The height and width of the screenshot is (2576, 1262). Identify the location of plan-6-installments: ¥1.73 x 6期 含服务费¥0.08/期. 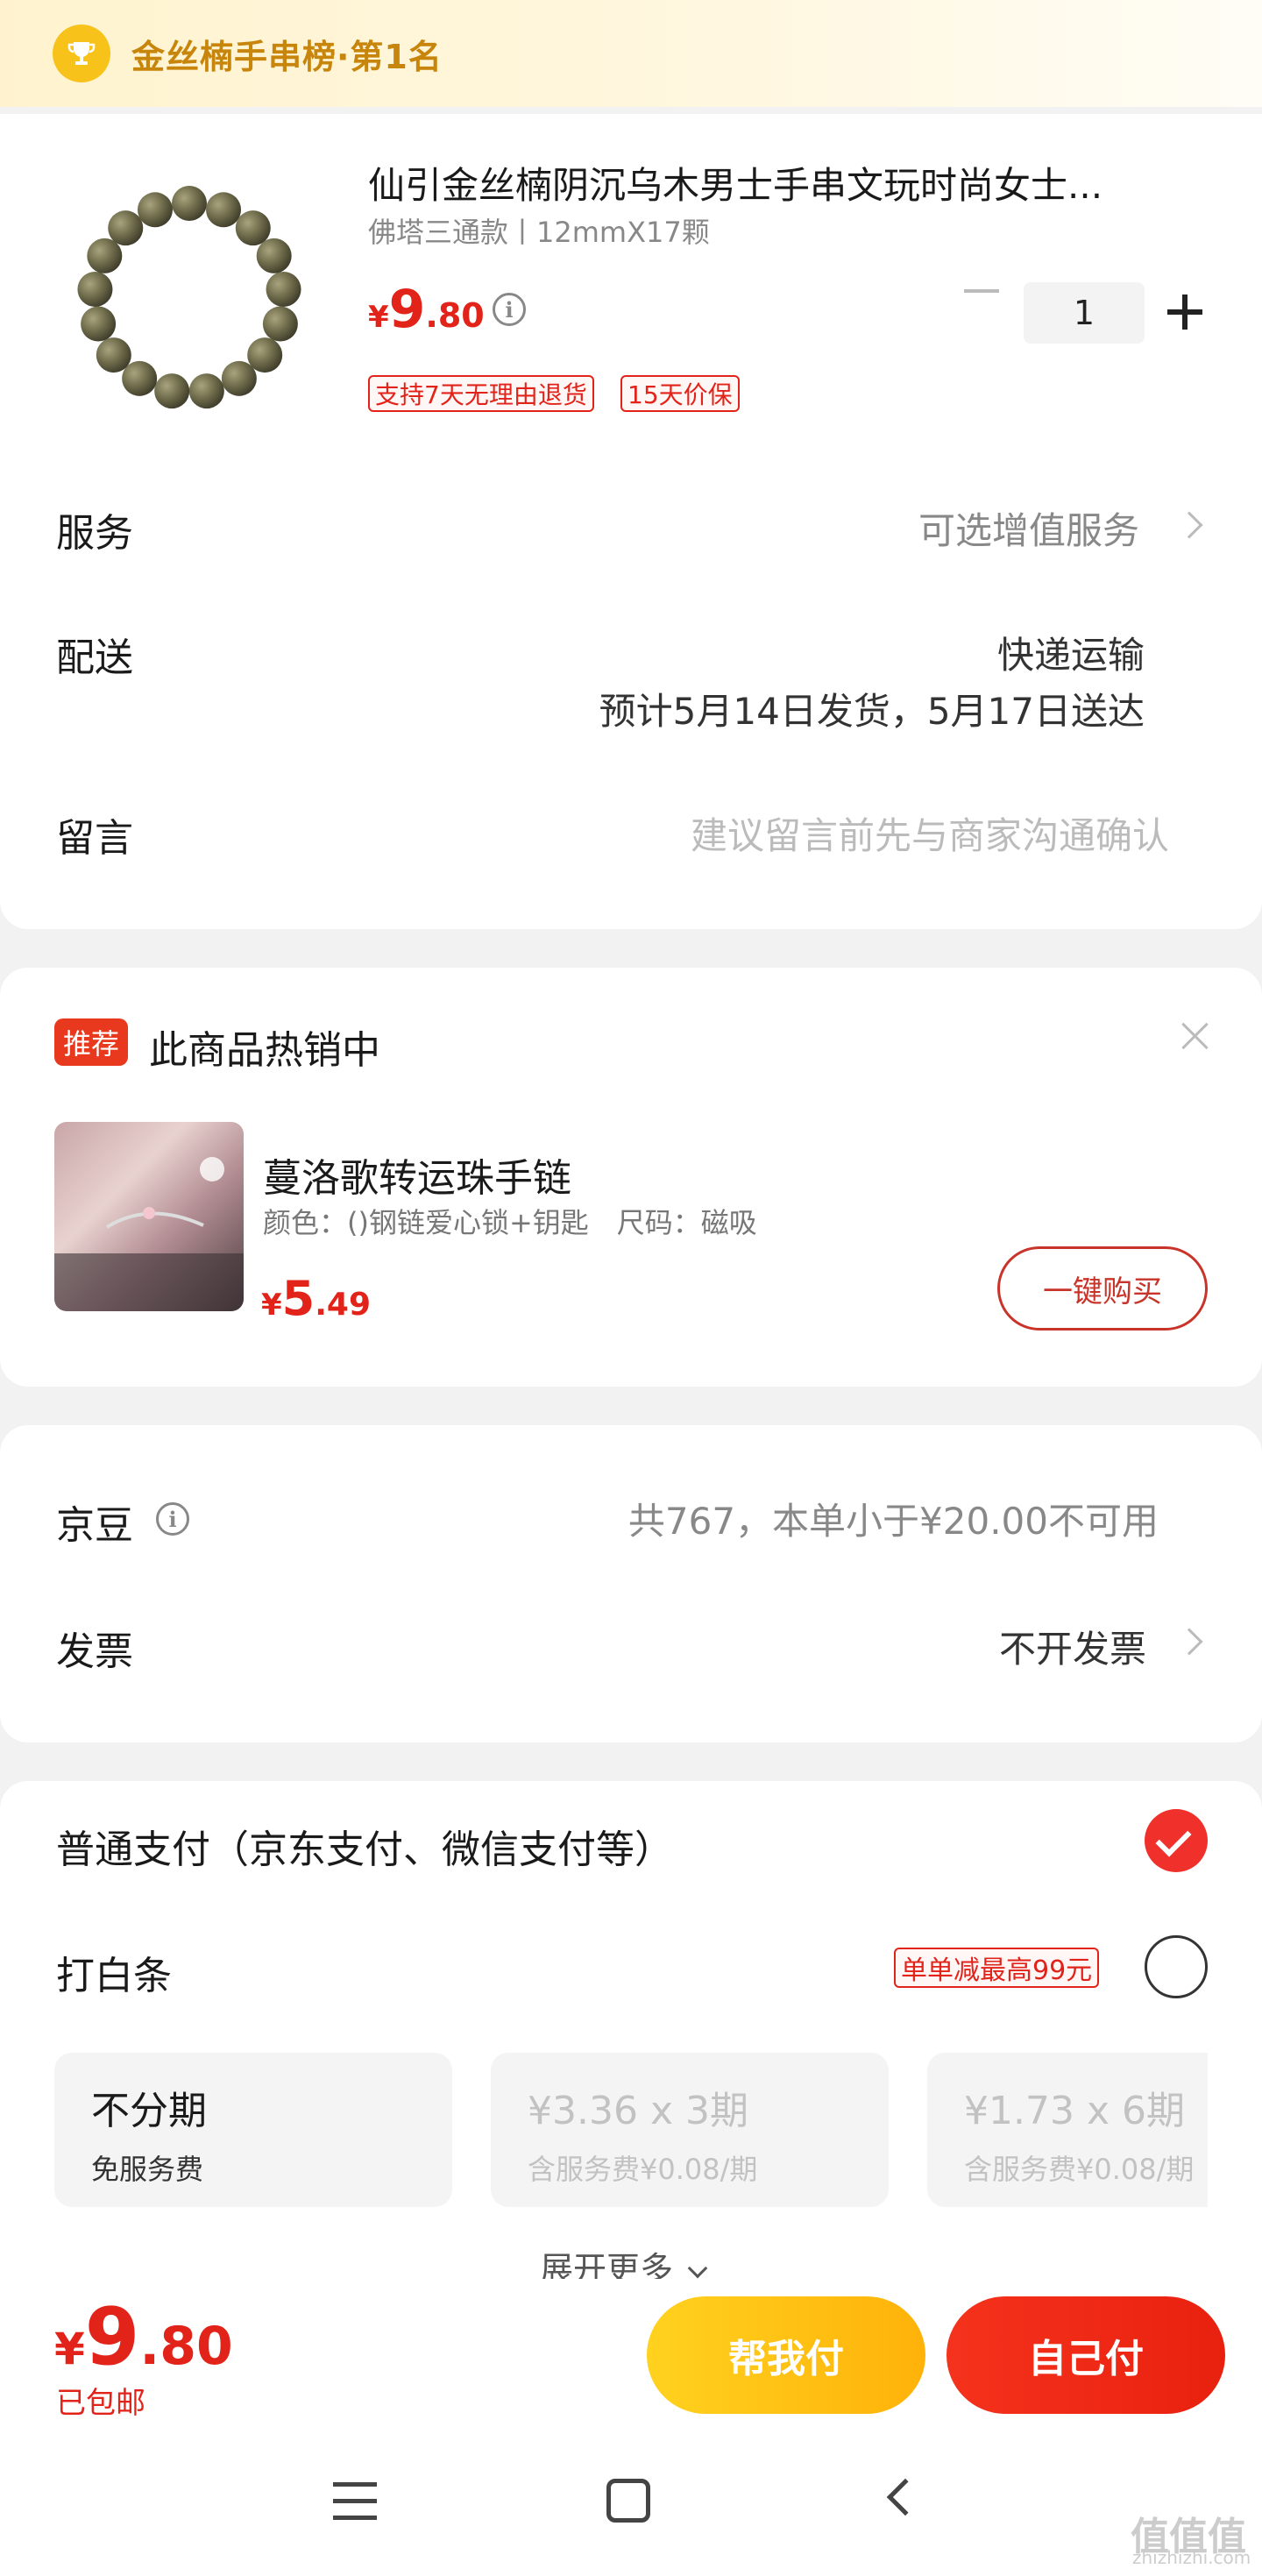
(1067, 2130).